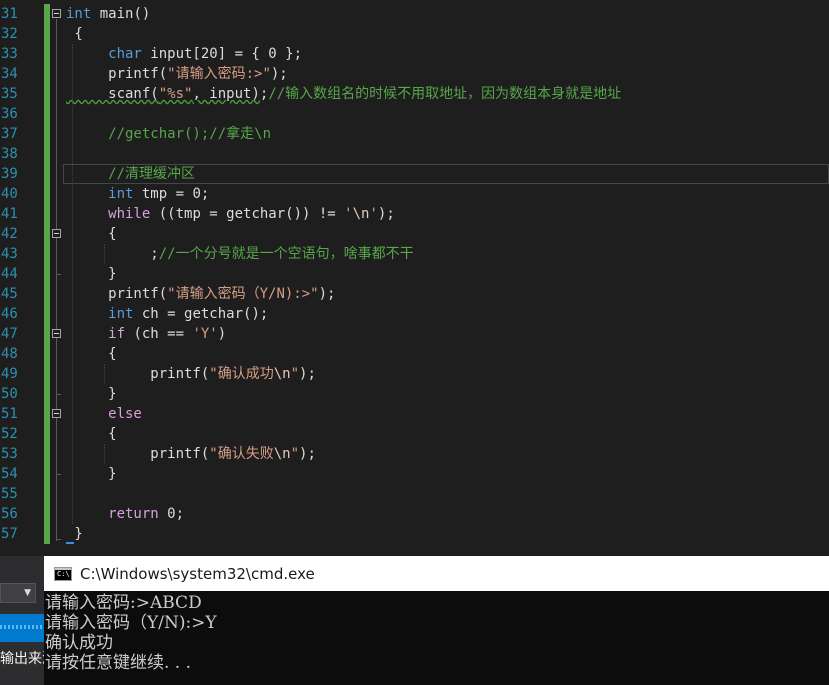 This screenshot has height=685, width=829. Describe the element at coordinates (74, 534) in the screenshot. I see `code-token: }` at that location.